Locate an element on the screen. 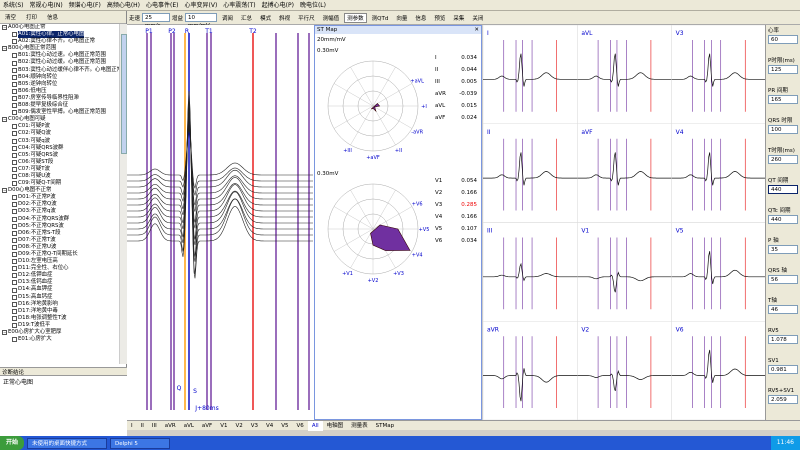  info-button: 信息 is located at coordinates (52, 17).